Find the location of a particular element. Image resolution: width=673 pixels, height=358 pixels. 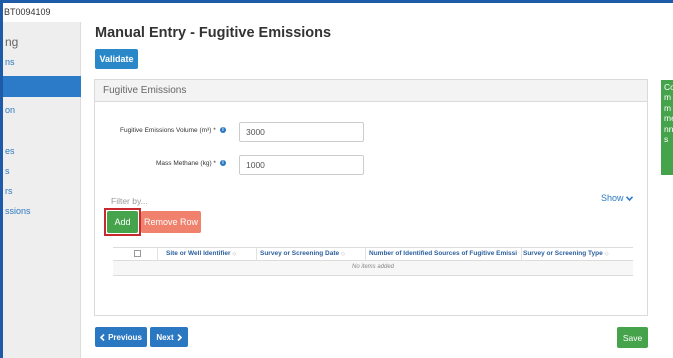

sidebar-heading: ng is located at coordinates (12, 42).